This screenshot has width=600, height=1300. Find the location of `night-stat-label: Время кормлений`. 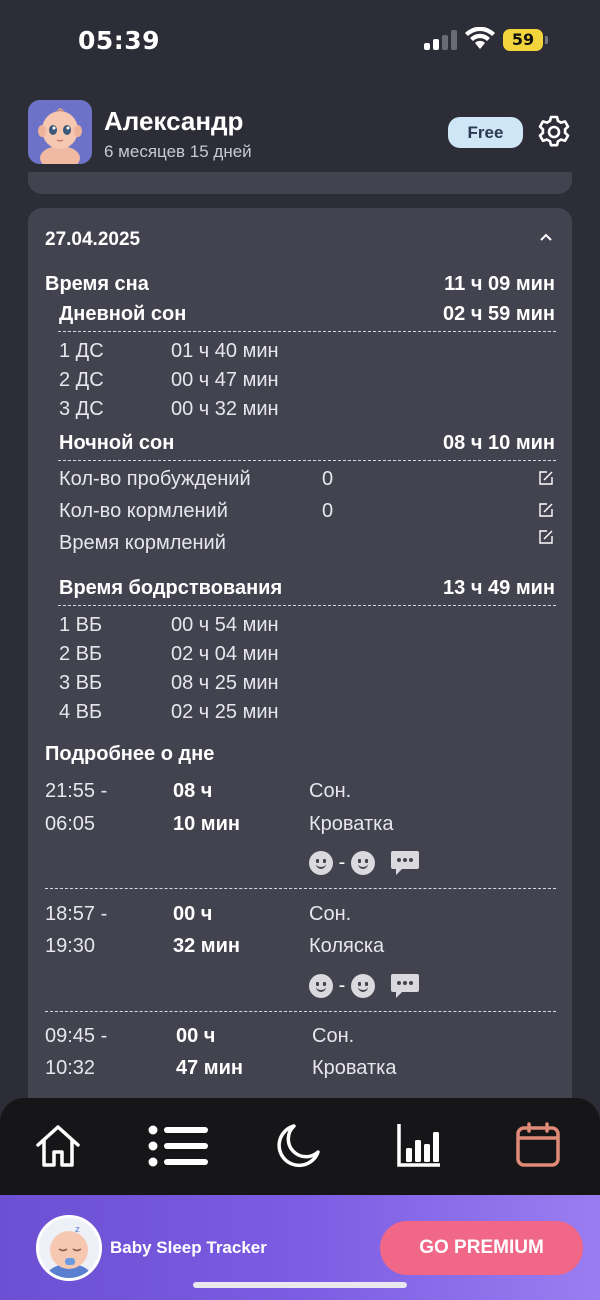

night-stat-label: Время кормлений is located at coordinates (142, 543).